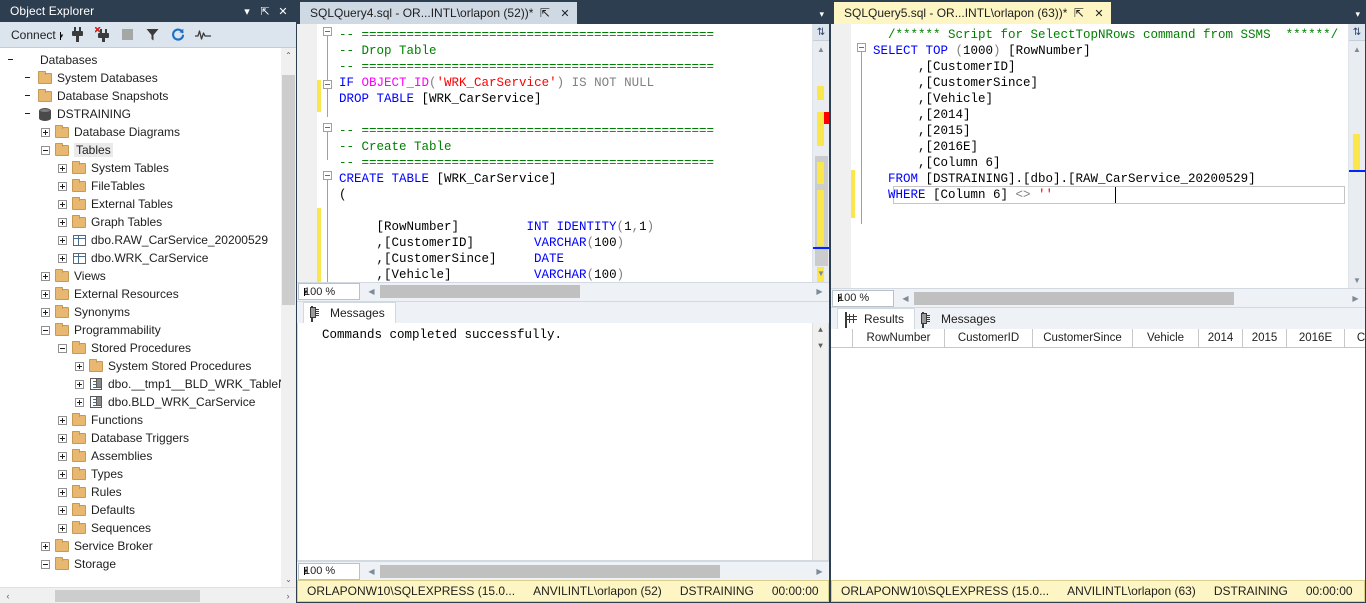  What do you see at coordinates (1355, 338) in the screenshot?
I see `grid-column-header: Column 6` at bounding box center [1355, 338].